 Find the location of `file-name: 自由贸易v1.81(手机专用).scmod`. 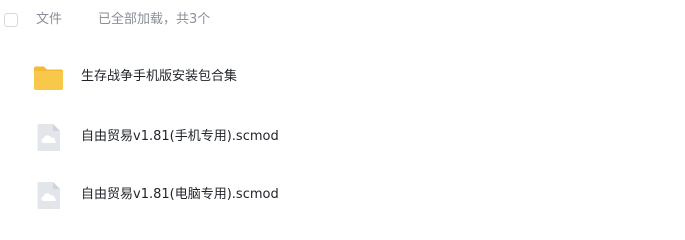

file-name: 自由贸易v1.81(手机专用).scmod is located at coordinates (180, 137).